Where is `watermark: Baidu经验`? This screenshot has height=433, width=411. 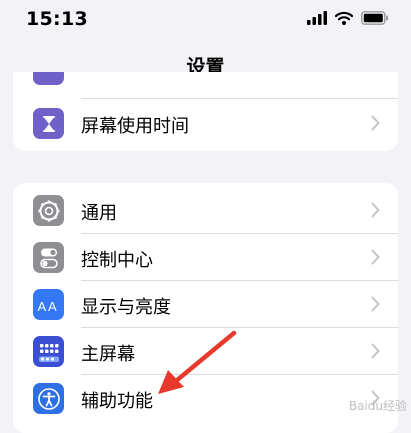 watermark: Baidu经验 is located at coordinates (377, 406).